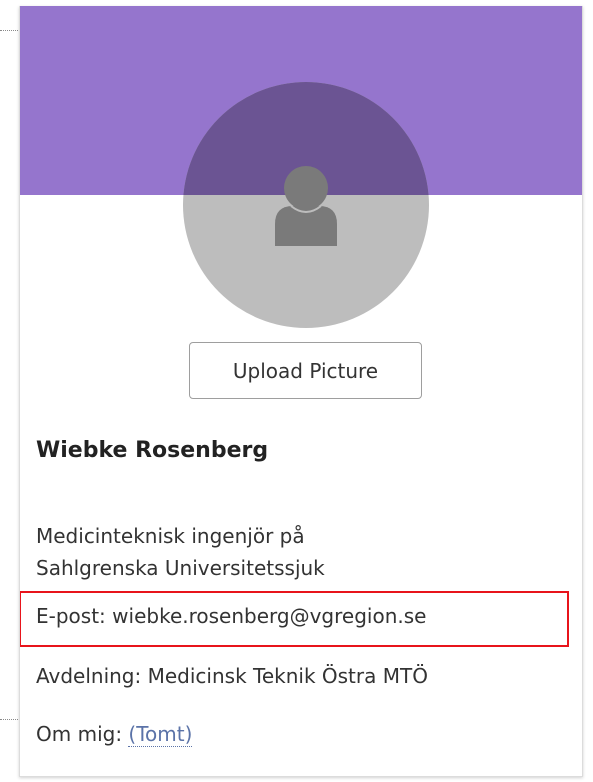  Describe the element at coordinates (89, 676) in the screenshot. I see `department-label: Avdelning:` at that location.